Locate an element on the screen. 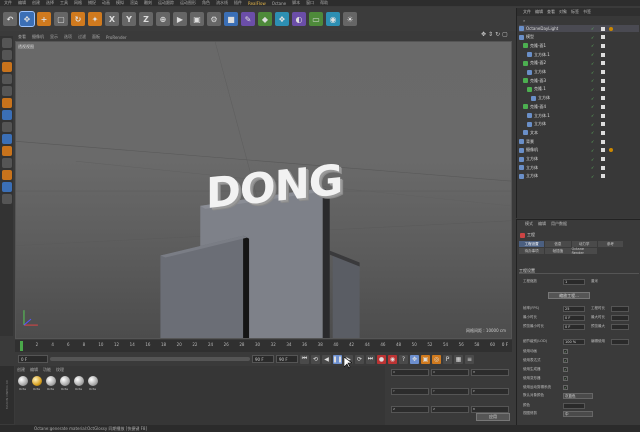 The image size is (640, 432). pan-icon: ✥ is located at coordinates (483, 34).